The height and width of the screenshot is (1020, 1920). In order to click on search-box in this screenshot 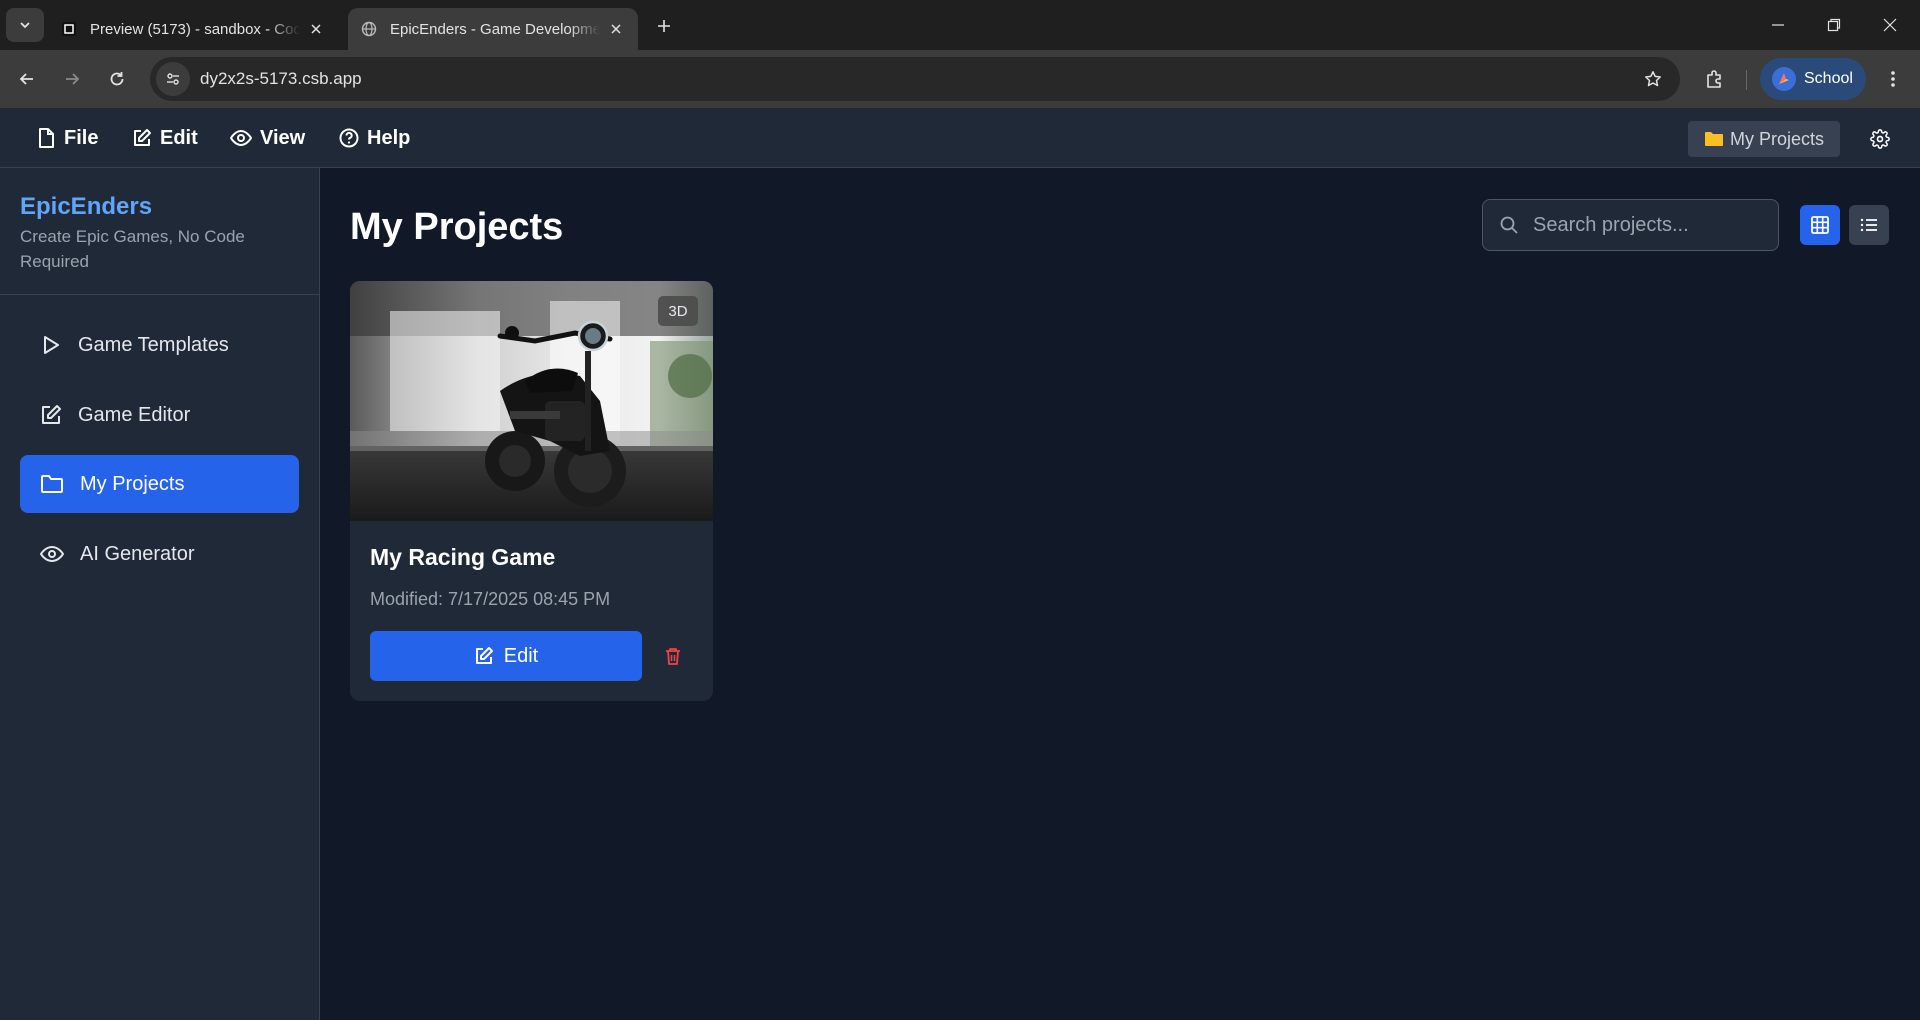, I will do `click(1630, 225)`.